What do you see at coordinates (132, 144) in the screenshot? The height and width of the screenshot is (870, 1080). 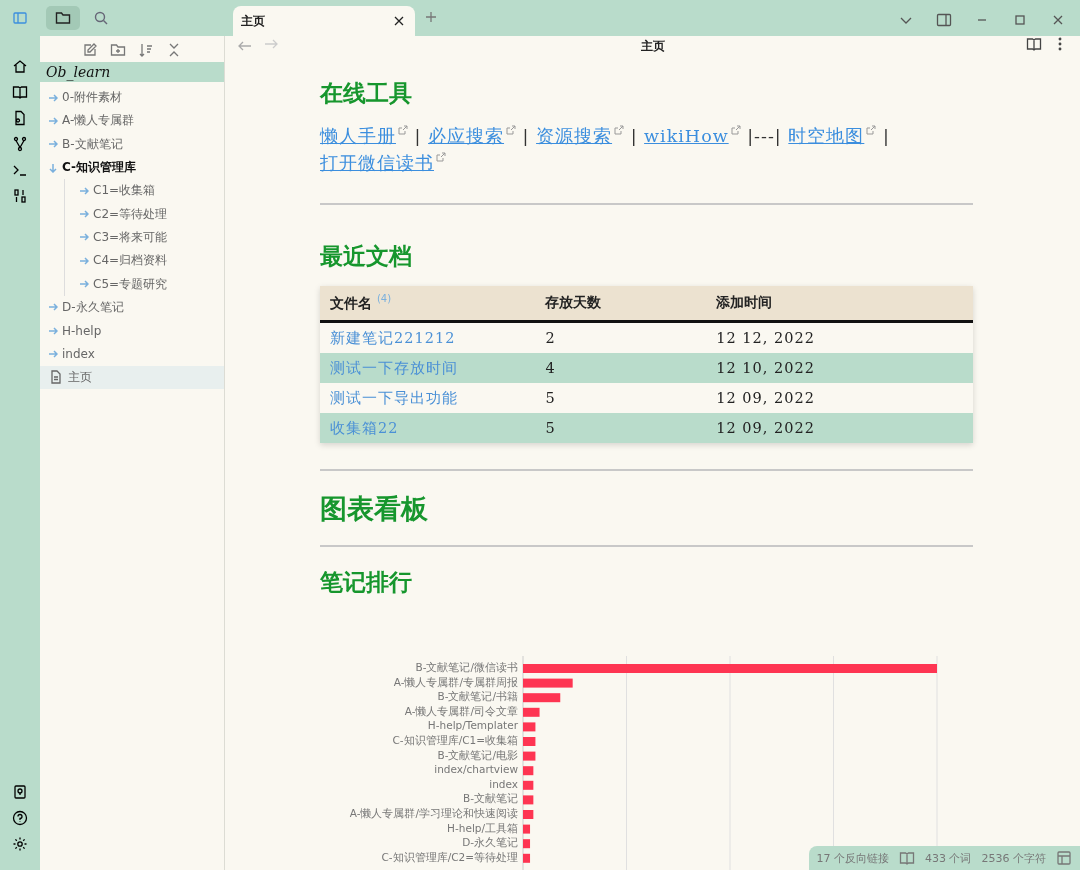 I see `folder-item: B-文献笔记` at bounding box center [132, 144].